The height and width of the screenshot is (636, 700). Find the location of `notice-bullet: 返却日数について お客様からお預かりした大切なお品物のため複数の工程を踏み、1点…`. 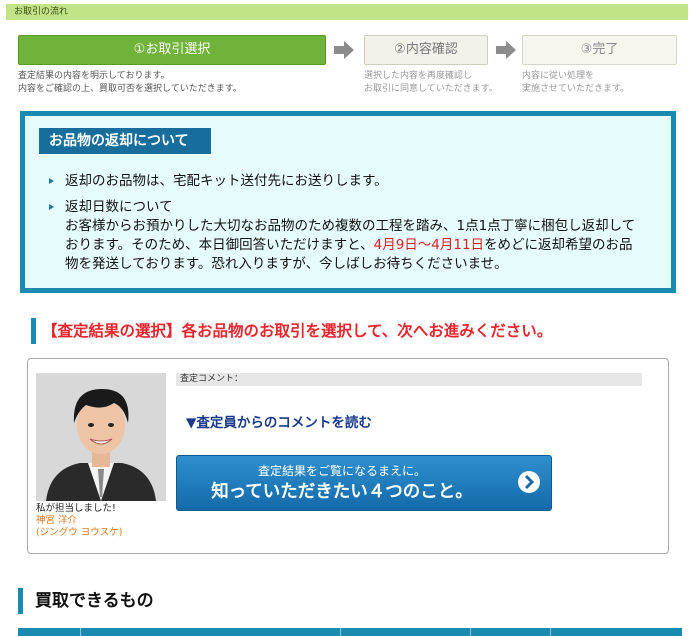

notice-bullet: 返却日数について お客様からお預かりした大切なお品物のため複数の工程を踏み、1点… is located at coordinates (347, 236).